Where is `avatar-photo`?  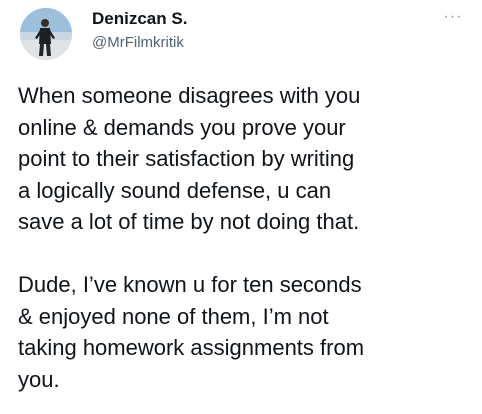 avatar-photo is located at coordinates (46, 34).